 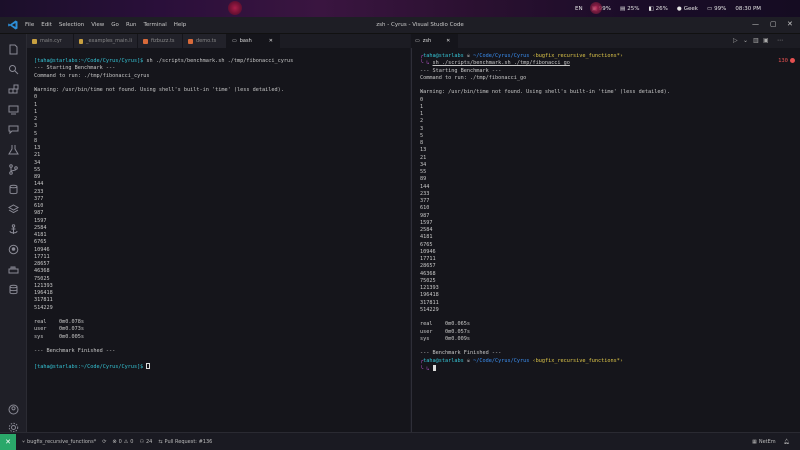 I want to click on fibonacci-number-line: 1597, so click(x=426, y=222).